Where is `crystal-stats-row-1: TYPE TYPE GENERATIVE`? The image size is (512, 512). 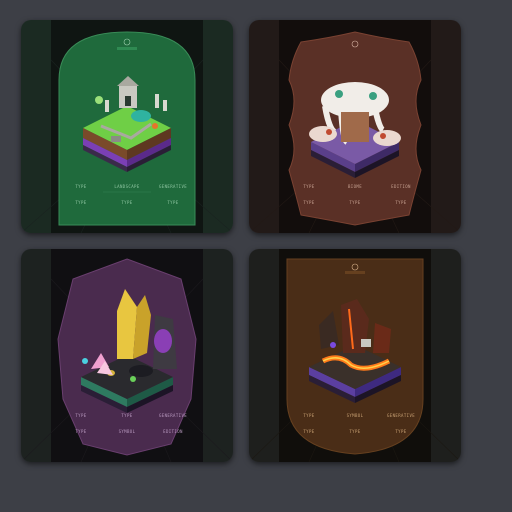 crystal-stats-row-1: TYPE TYPE GENERATIVE is located at coordinates (127, 415).